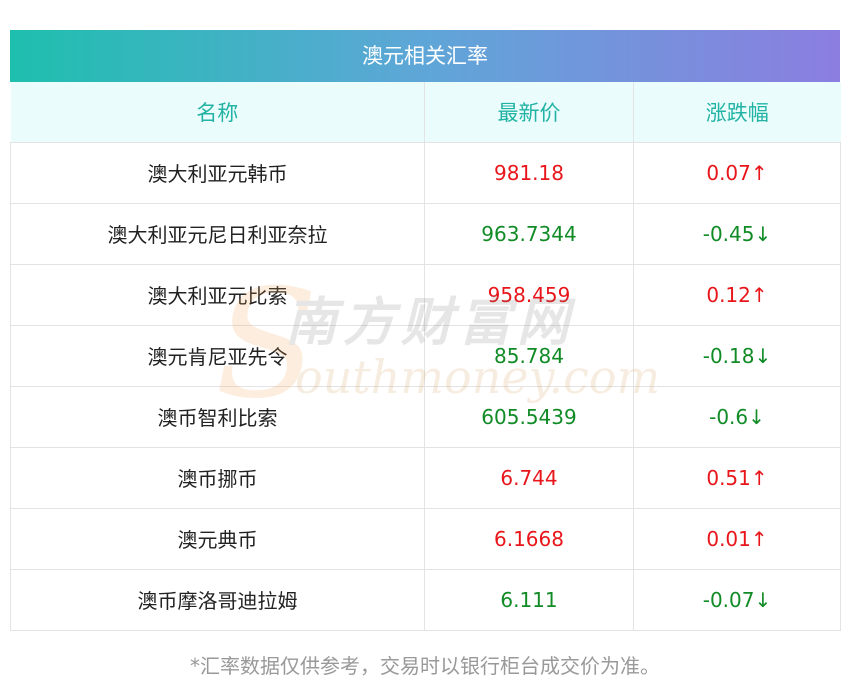 This screenshot has height=697, width=850. I want to click on currency-pair-name: 澳币挪币, so click(217, 478).